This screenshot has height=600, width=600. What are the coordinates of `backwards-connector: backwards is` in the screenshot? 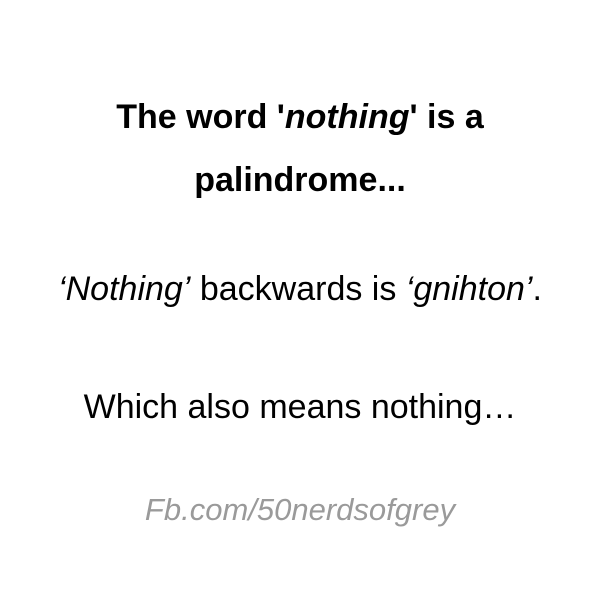 It's located at (298, 289).